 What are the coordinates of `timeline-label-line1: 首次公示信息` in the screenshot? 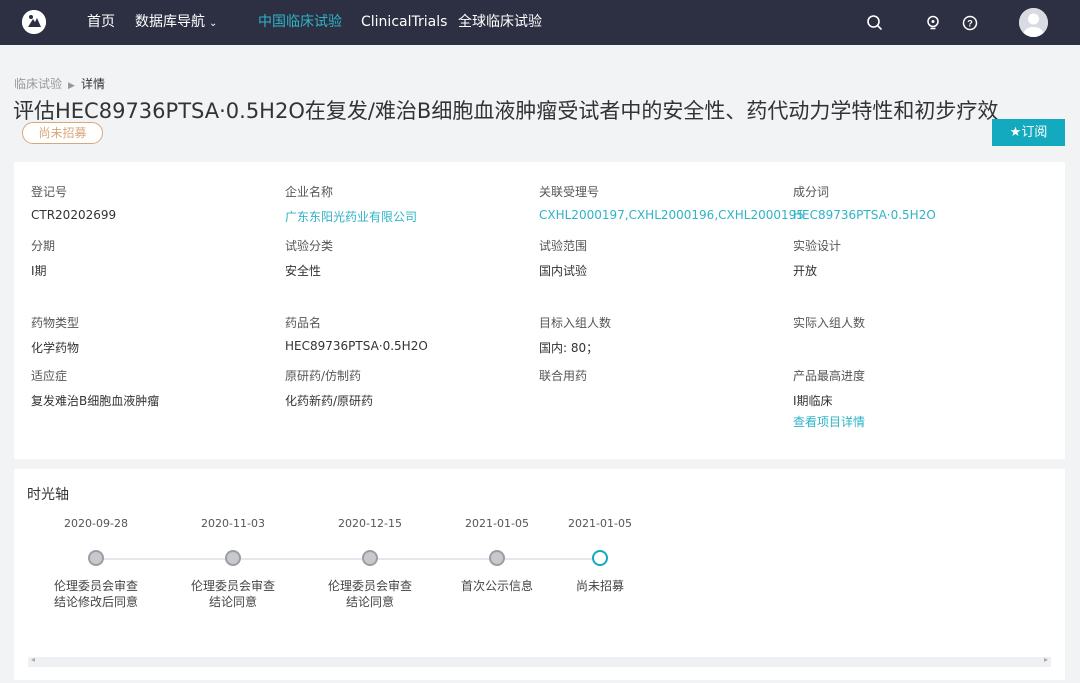 It's located at (496, 586).